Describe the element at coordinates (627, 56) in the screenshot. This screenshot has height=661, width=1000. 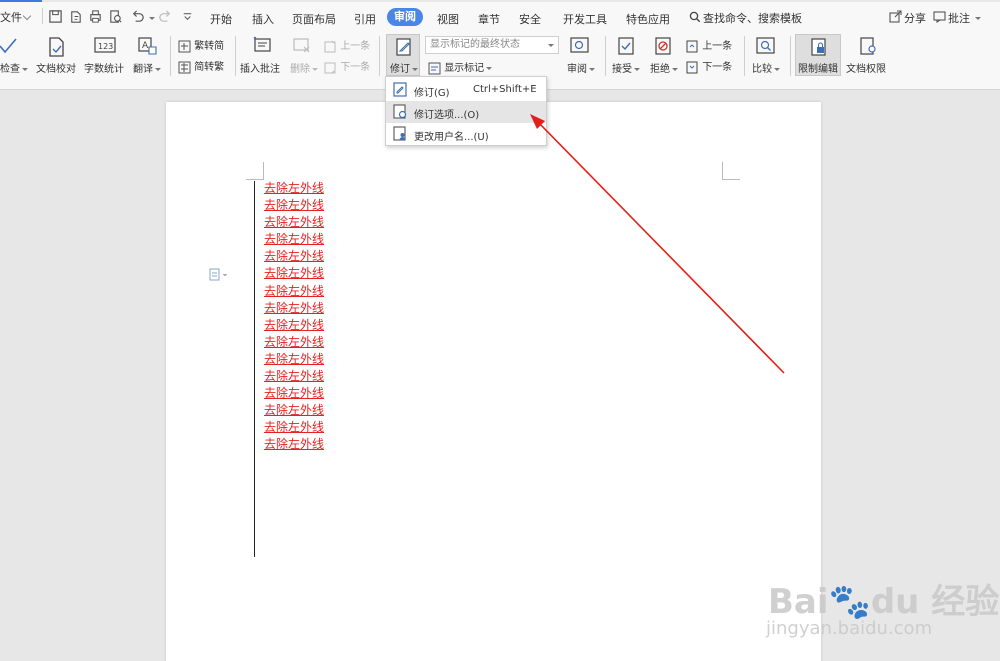
I see `accept-button: 接受` at that location.